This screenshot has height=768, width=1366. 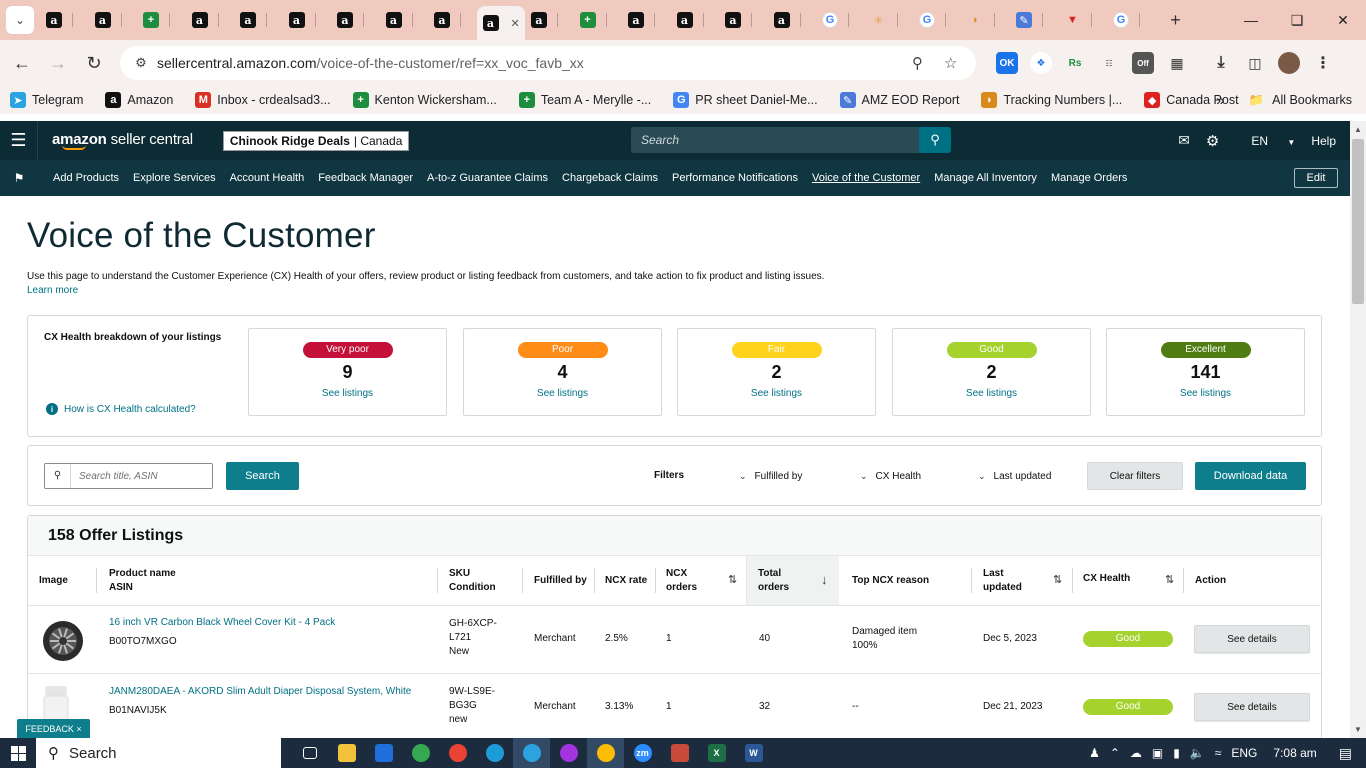 What do you see at coordinates (58, 63) in the screenshot?
I see `forward-button: →` at bounding box center [58, 63].